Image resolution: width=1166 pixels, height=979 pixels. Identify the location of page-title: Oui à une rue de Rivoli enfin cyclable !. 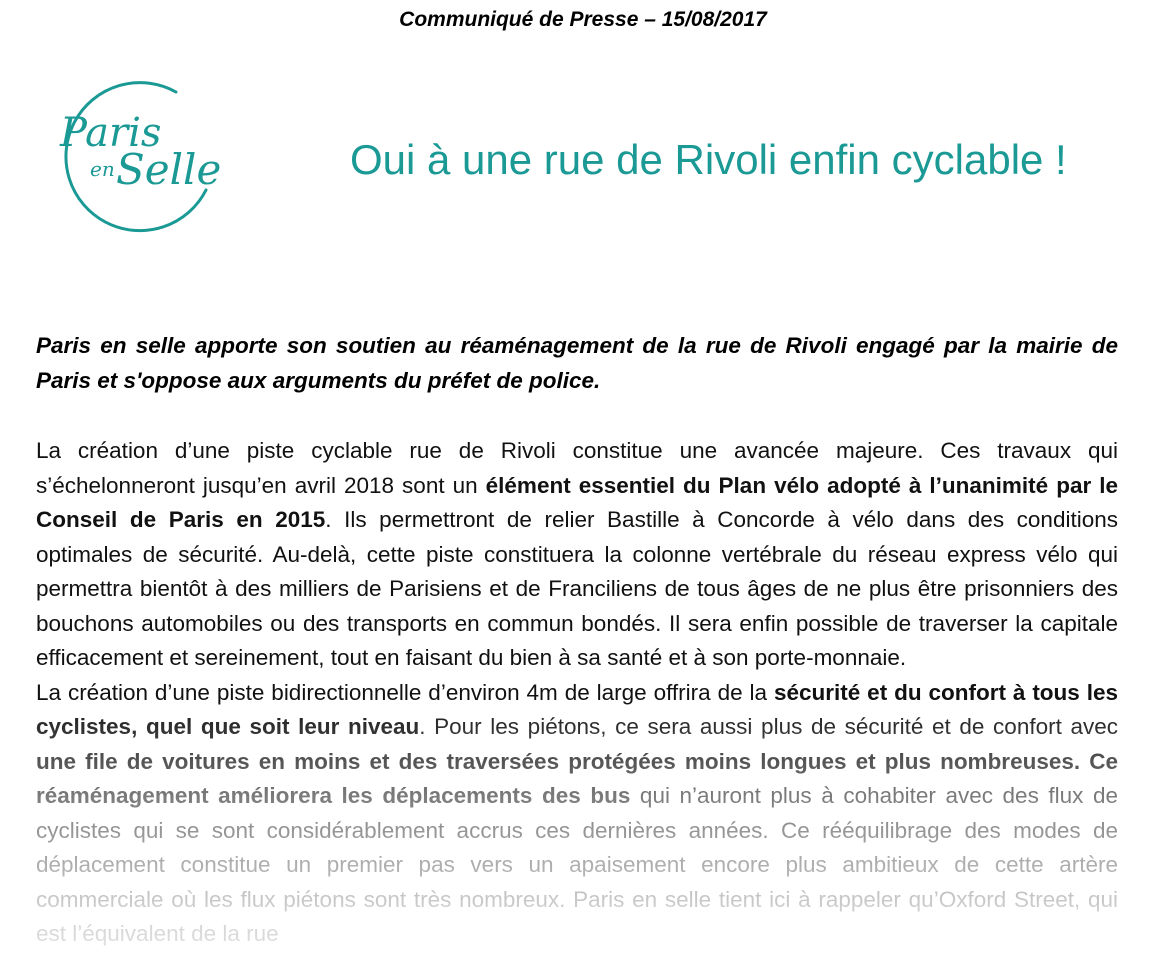
(708, 159).